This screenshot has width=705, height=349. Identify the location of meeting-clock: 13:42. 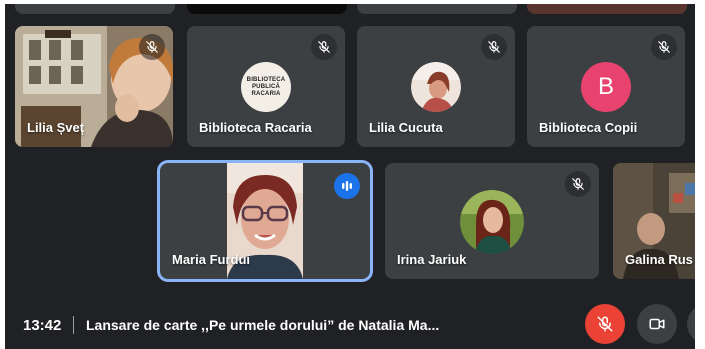
(42, 325).